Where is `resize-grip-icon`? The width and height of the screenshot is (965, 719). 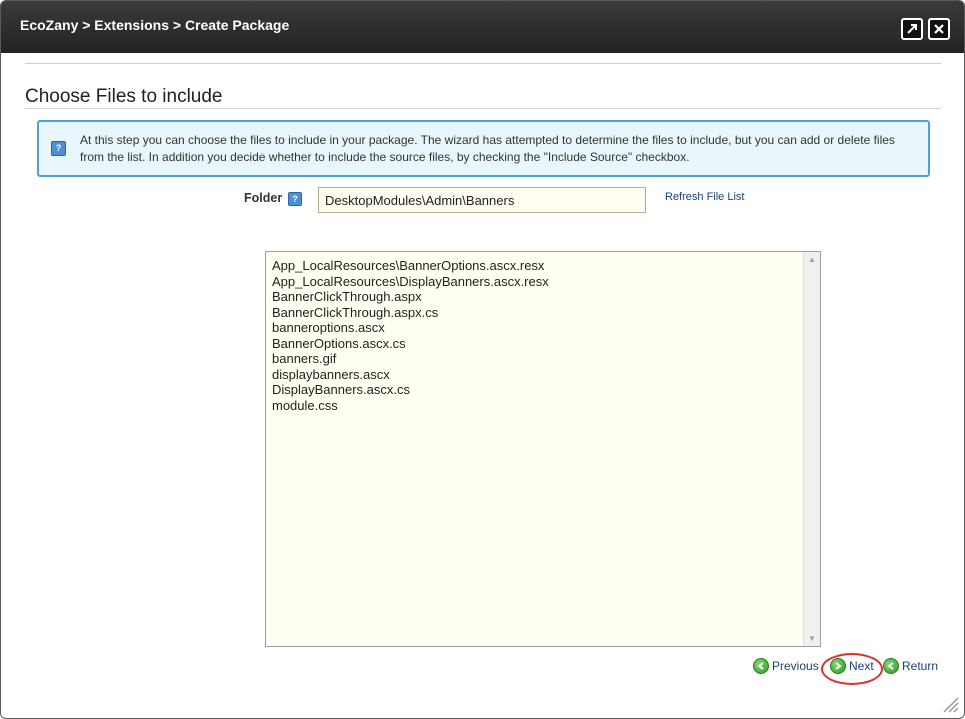
resize-grip-icon is located at coordinates (949, 703).